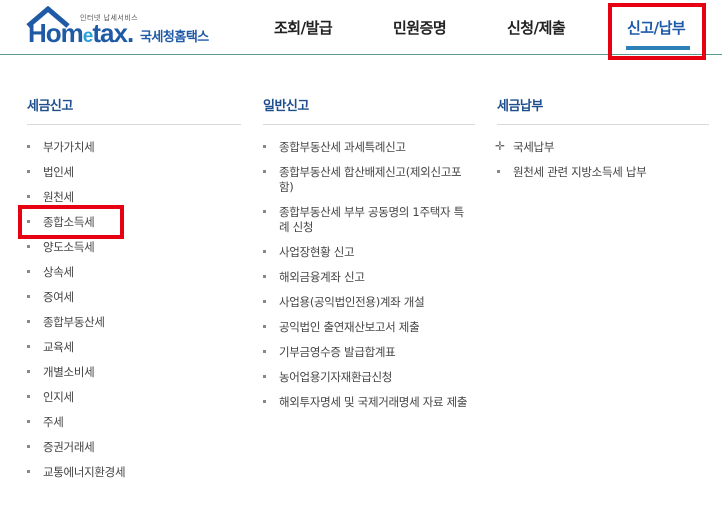  What do you see at coordinates (536, 27) in the screenshot?
I see `nav-apply-submit: 신청/제출` at bounding box center [536, 27].